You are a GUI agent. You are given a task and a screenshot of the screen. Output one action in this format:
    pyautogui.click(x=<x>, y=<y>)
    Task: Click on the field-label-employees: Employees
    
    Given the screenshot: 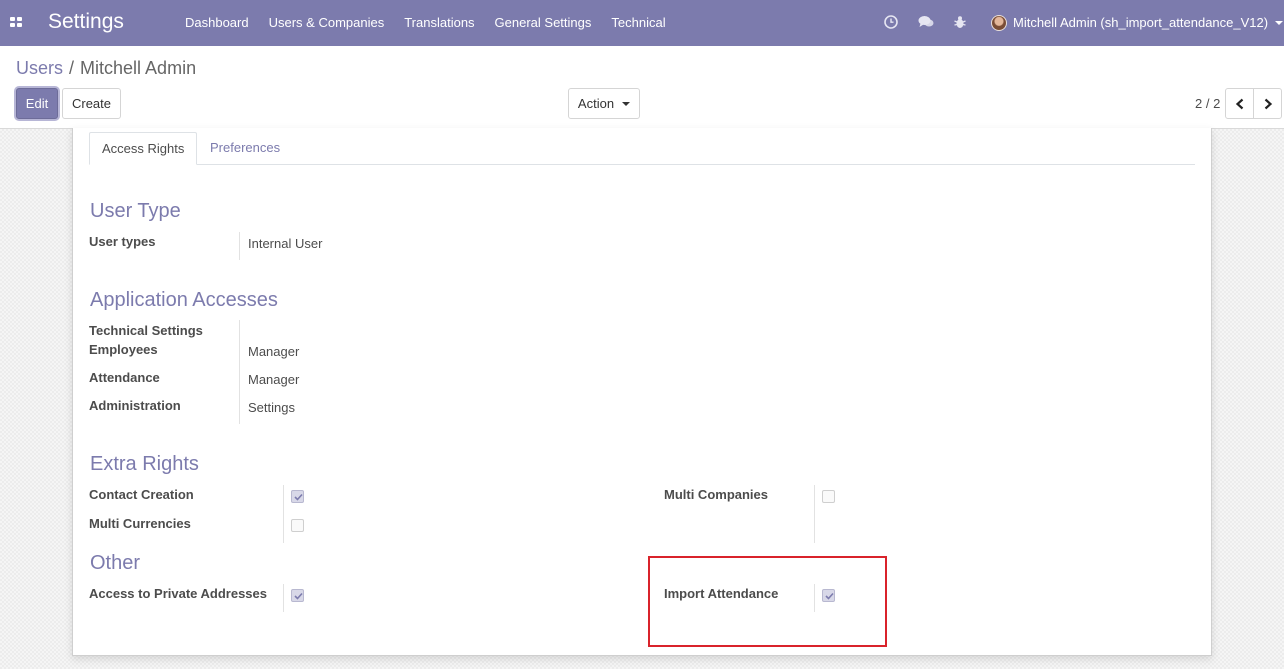 What is the action you would take?
    pyautogui.click(x=123, y=349)
    